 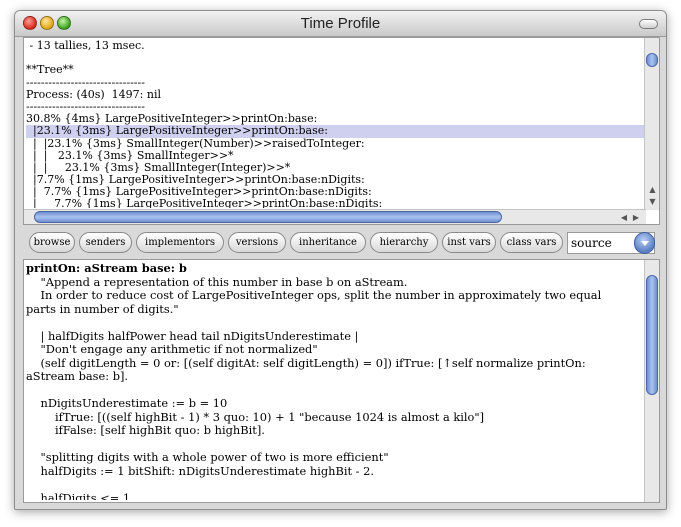 I want to click on code-line: nDigitsUnderestimate := b = 10, so click(x=127, y=403).